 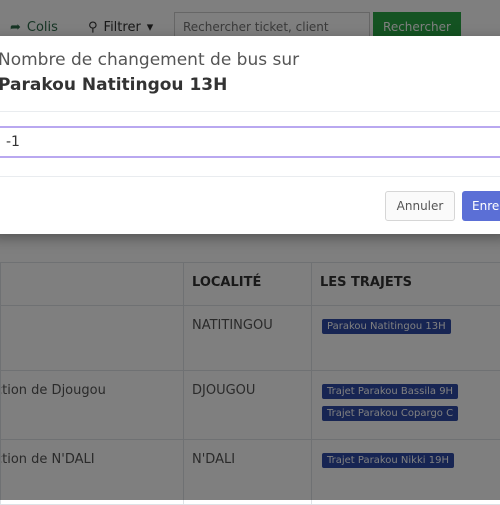 What do you see at coordinates (250, 142) in the screenshot?
I see `bus-change-count-input` at bounding box center [250, 142].